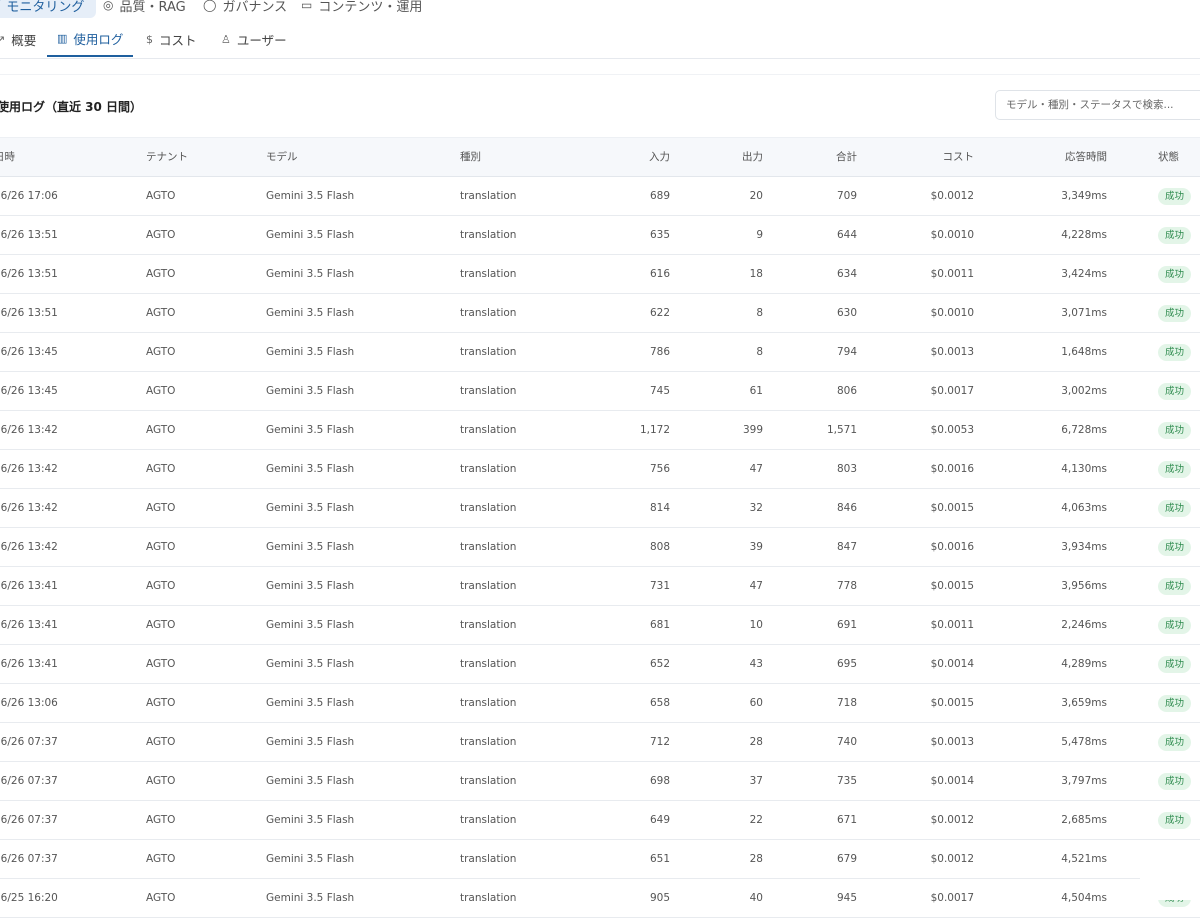  Describe the element at coordinates (29, 898) in the screenshot. I see `cell-datetime: 06/25 16:20` at that location.